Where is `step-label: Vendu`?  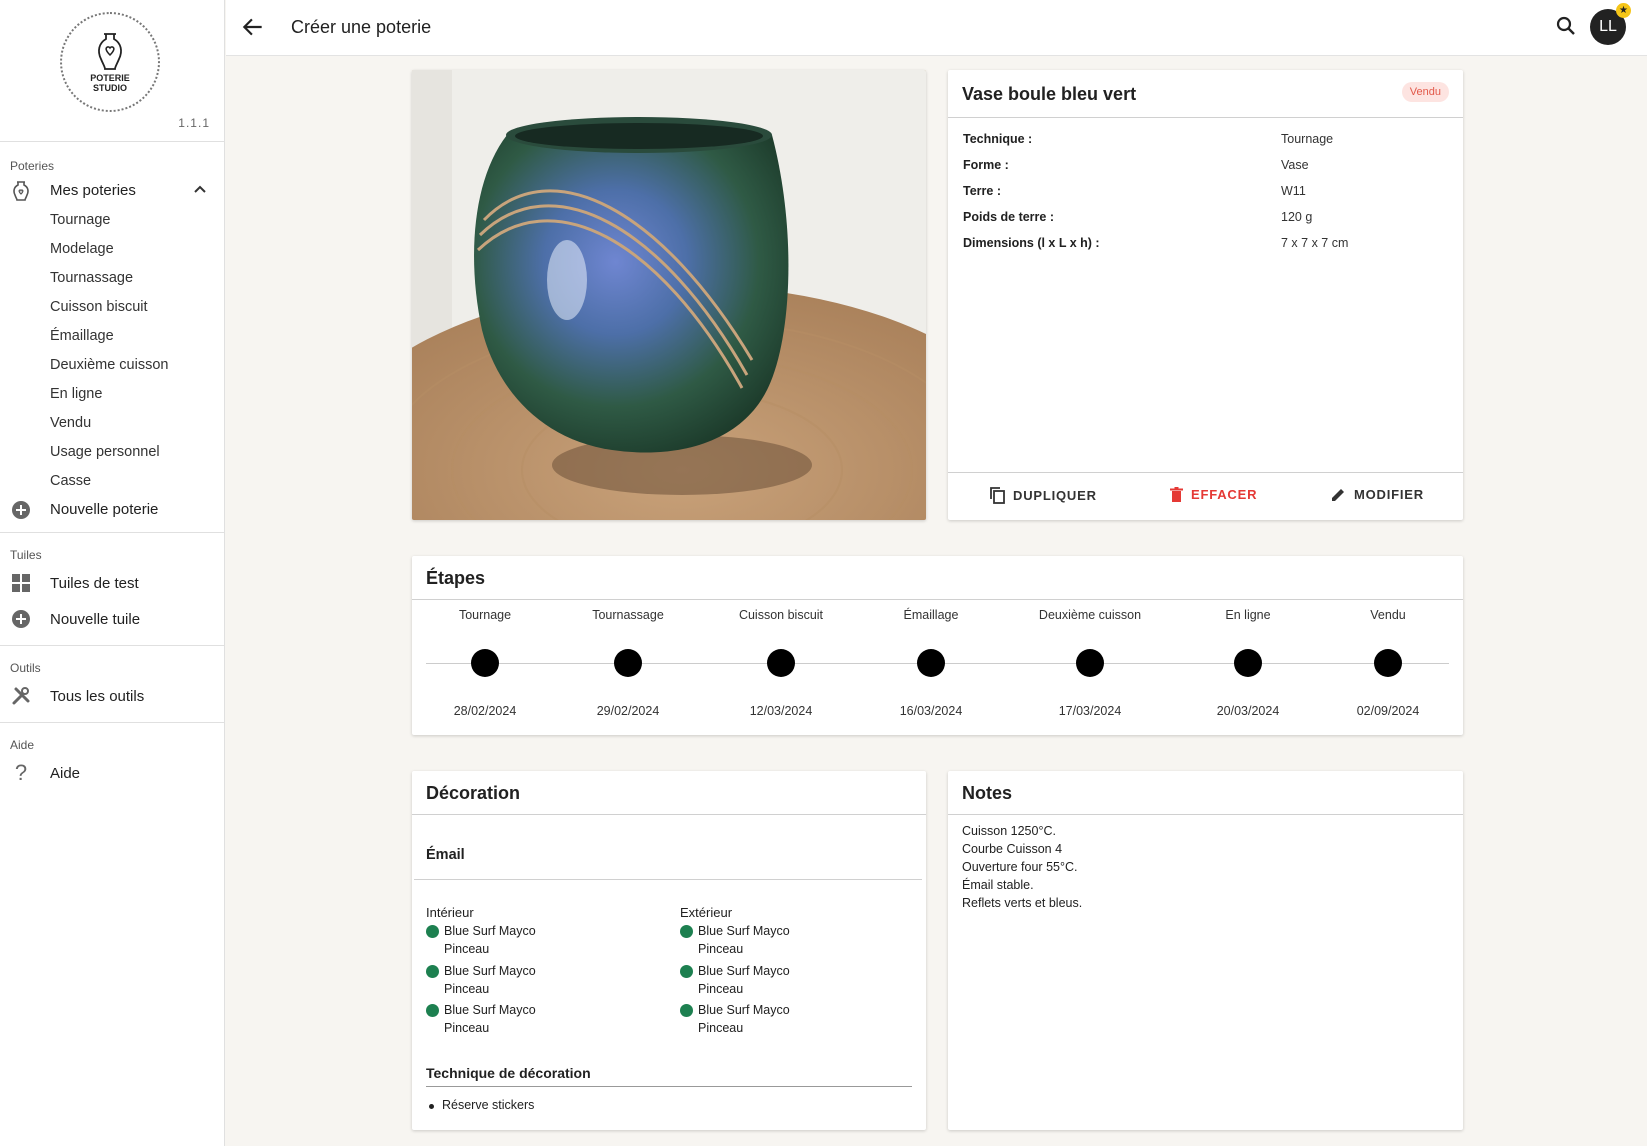
step-label: Vendu is located at coordinates (1388, 615).